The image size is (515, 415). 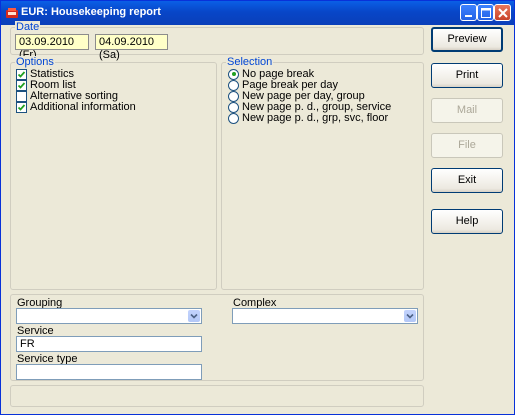 I want to click on mail-button: Mail, so click(x=467, y=110).